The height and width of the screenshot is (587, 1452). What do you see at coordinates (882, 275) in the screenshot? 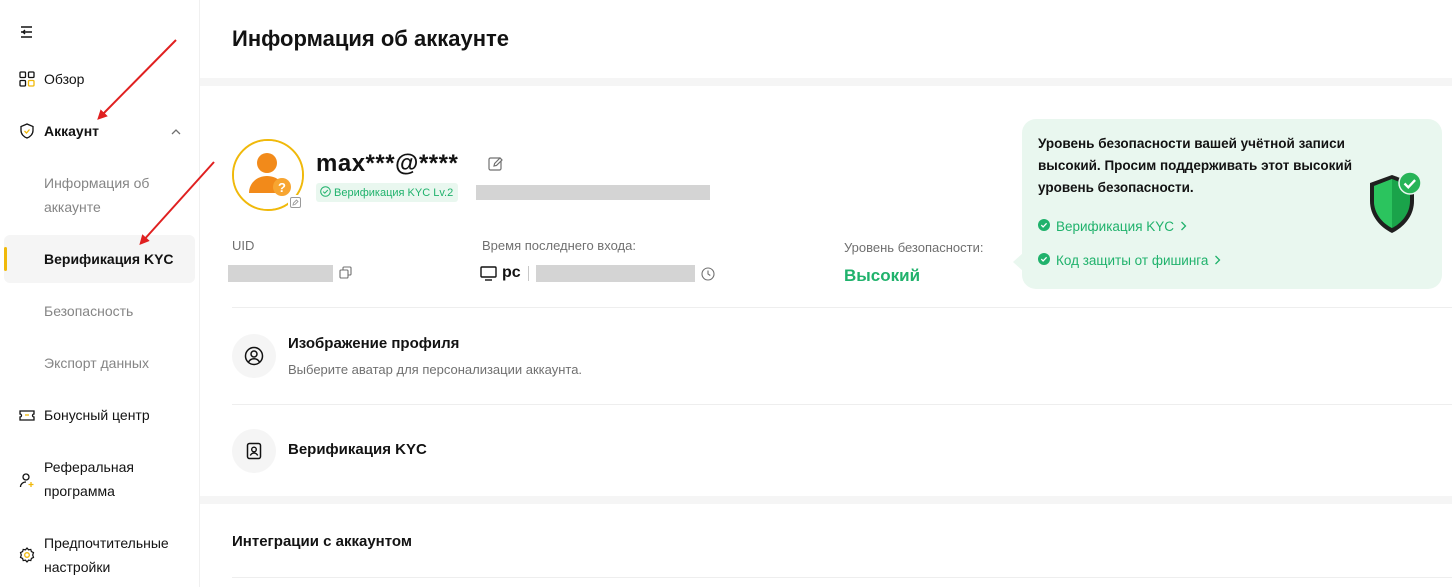
I see `security-level-value: Высокий` at bounding box center [882, 275].